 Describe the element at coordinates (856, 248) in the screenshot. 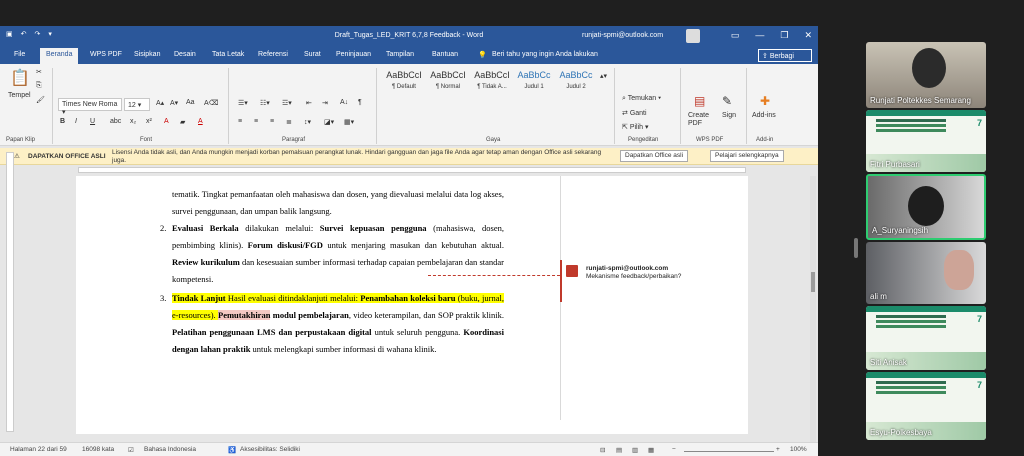

I see `panel-resize-handle` at that location.